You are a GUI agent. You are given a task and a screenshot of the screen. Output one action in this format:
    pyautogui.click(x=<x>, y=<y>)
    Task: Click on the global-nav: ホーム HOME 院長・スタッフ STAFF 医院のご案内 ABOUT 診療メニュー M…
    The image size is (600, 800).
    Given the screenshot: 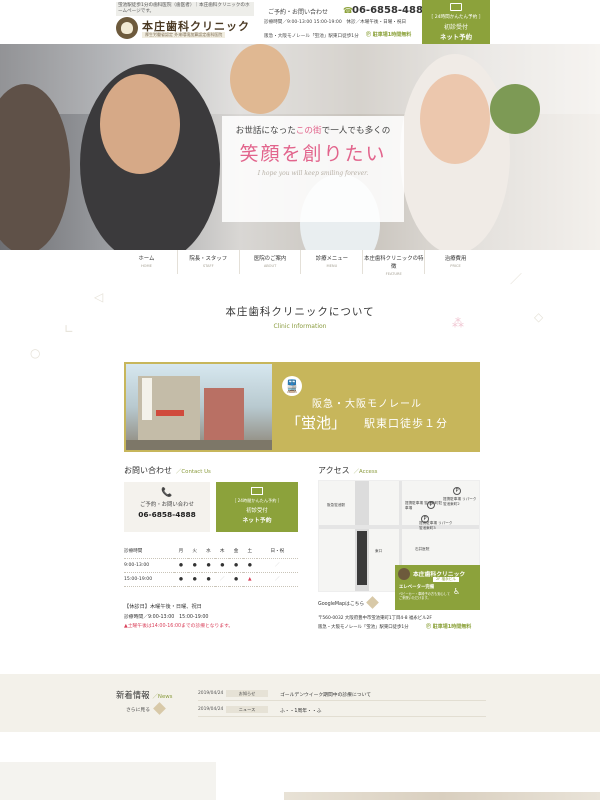 What is the action you would take?
    pyautogui.click(x=301, y=263)
    